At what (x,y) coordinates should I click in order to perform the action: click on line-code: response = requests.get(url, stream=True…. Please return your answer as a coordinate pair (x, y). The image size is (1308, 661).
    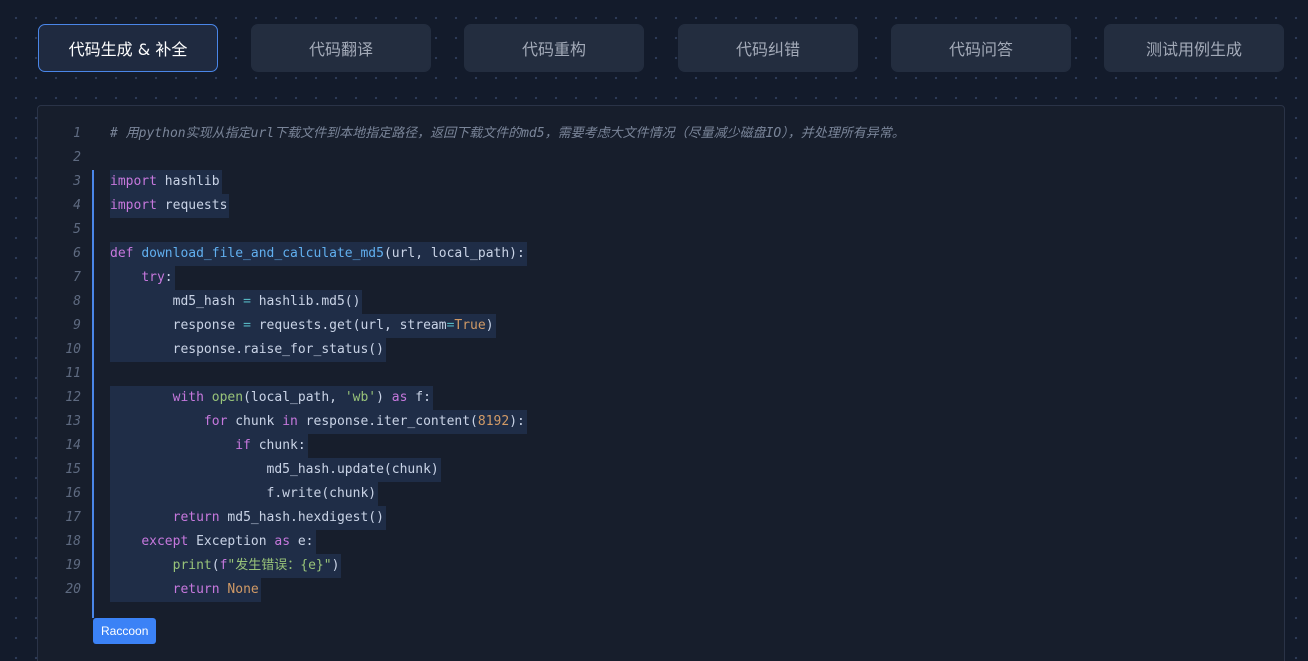
    Looking at the image, I should click on (303, 326).